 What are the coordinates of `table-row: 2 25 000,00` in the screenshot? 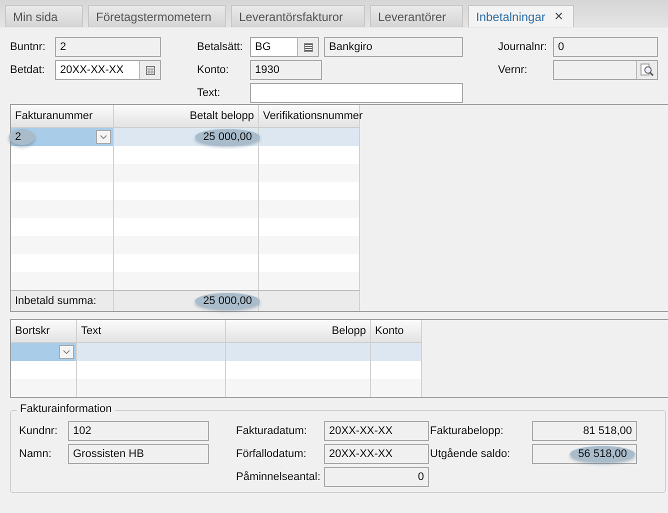 It's located at (185, 137).